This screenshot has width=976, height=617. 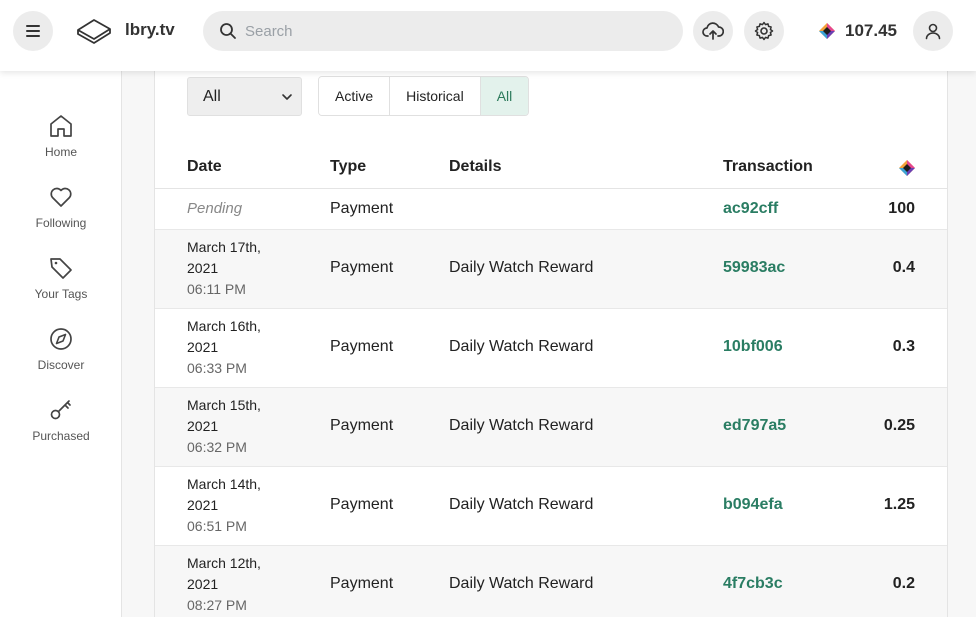 I want to click on row-time: 08:27 PM, so click(x=217, y=605).